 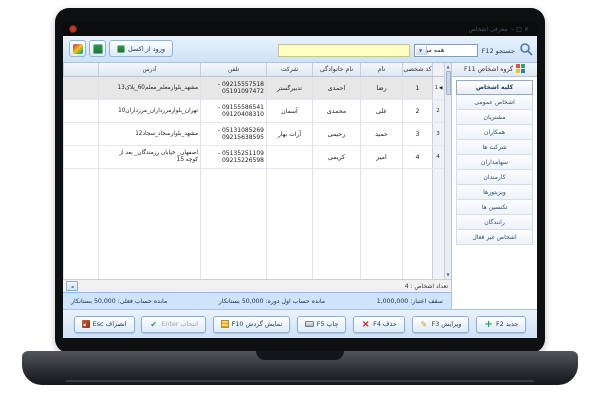 What do you see at coordinates (421, 50) in the screenshot?
I see `chevron-down-icon: ▼` at bounding box center [421, 50].